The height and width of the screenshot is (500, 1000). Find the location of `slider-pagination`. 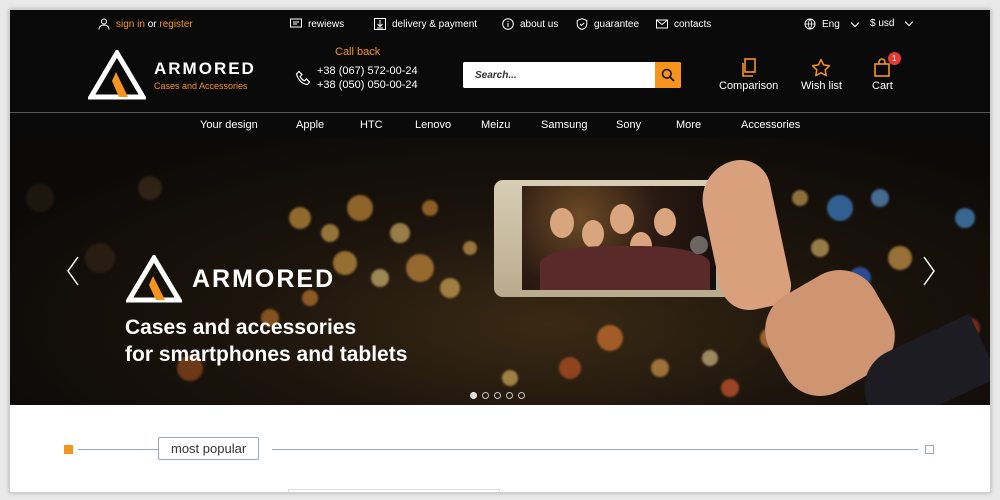

slider-pagination is located at coordinates (497, 395).